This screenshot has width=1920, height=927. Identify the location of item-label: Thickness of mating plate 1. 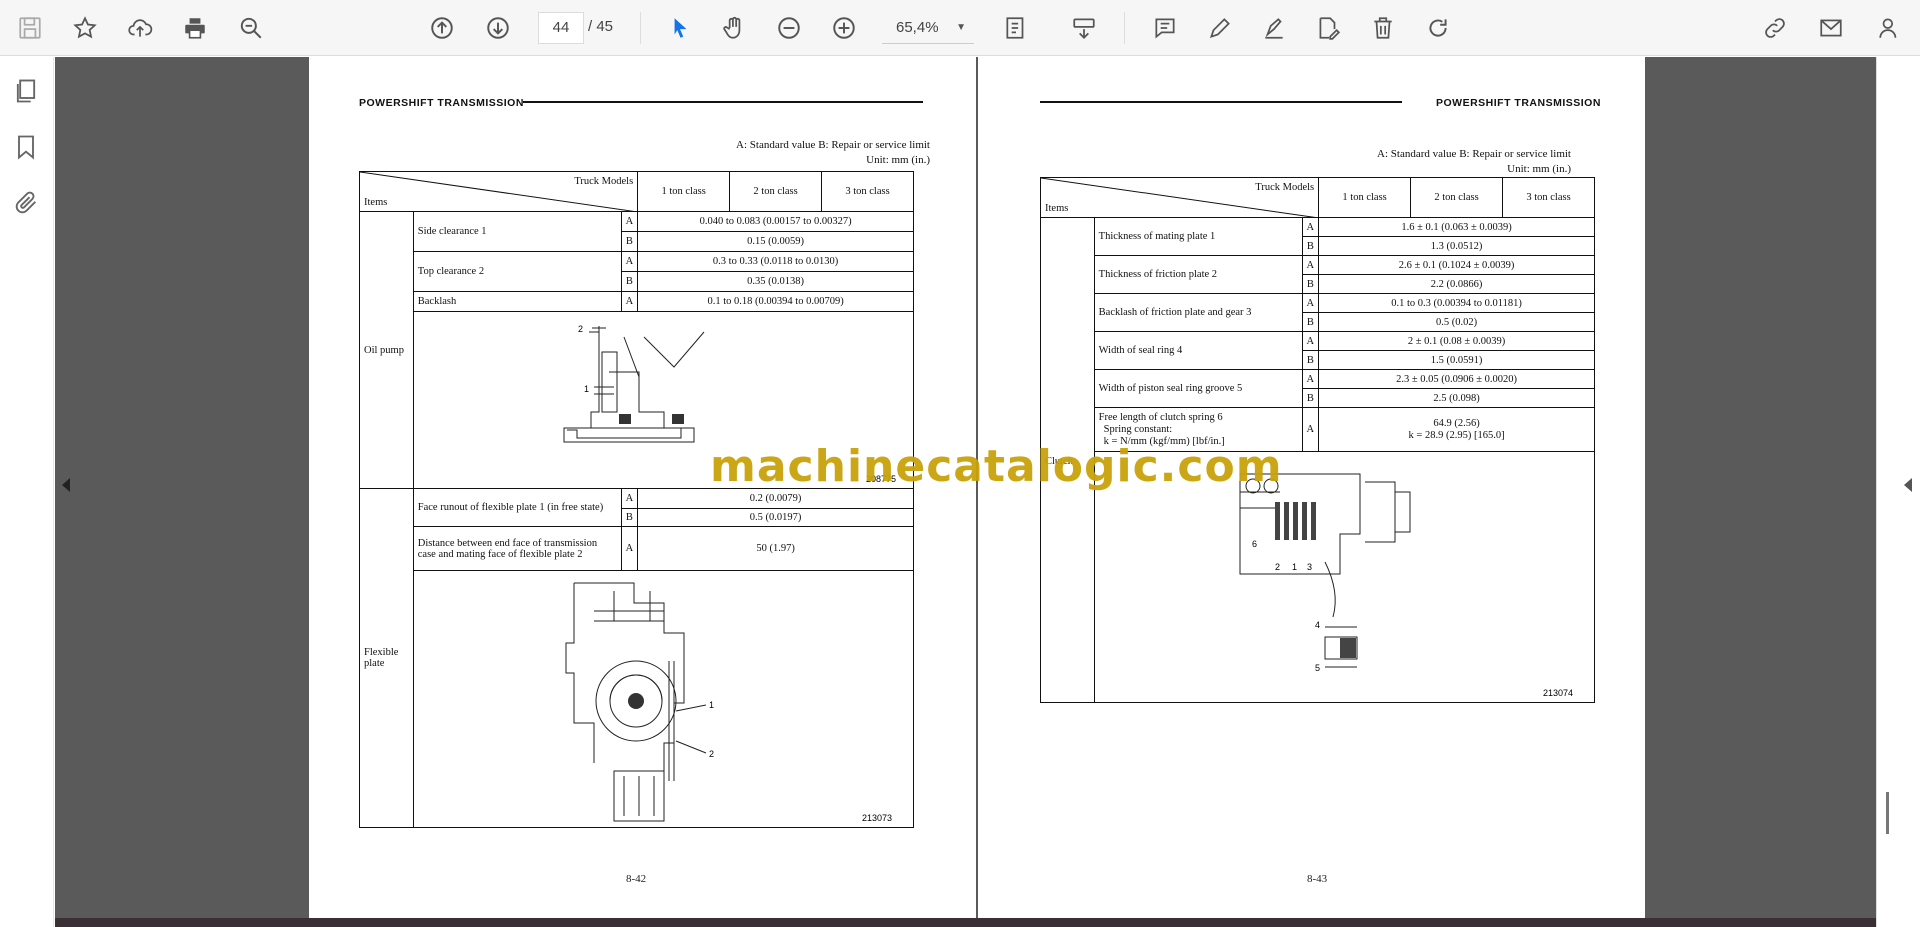
(1198, 236).